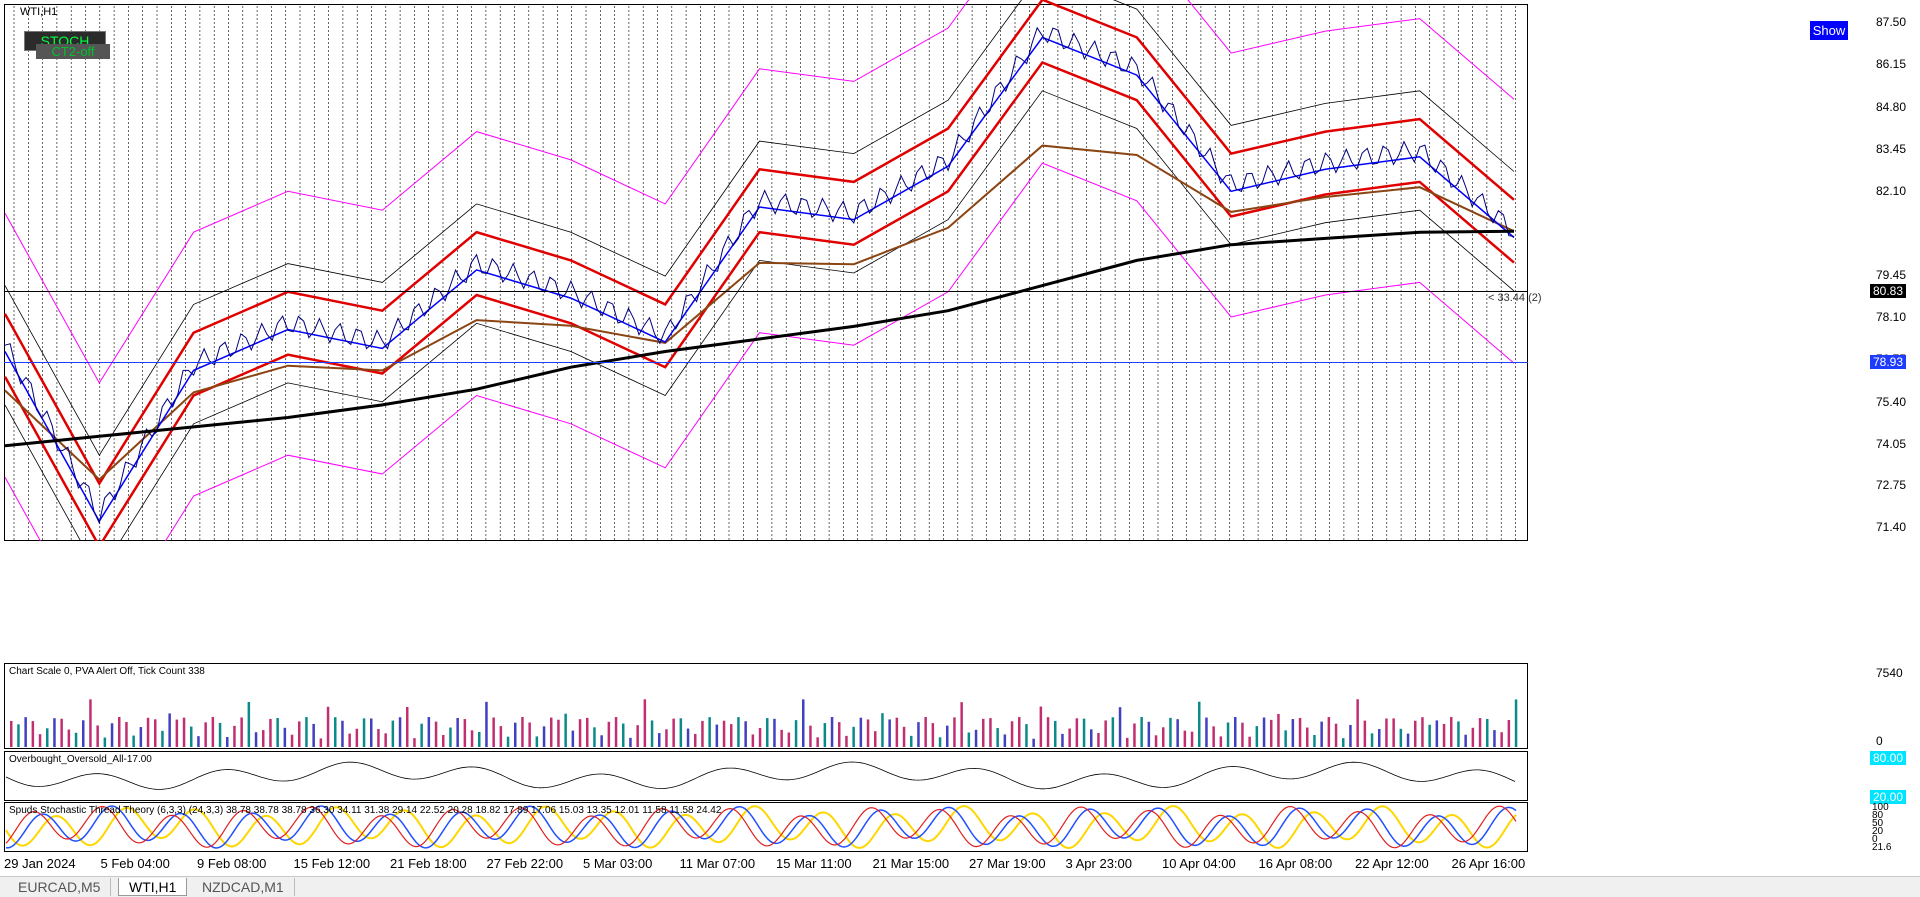 The height and width of the screenshot is (897, 1920). Describe the element at coordinates (1888, 291) in the screenshot. I see `current-price-tag: 80.83` at that location.